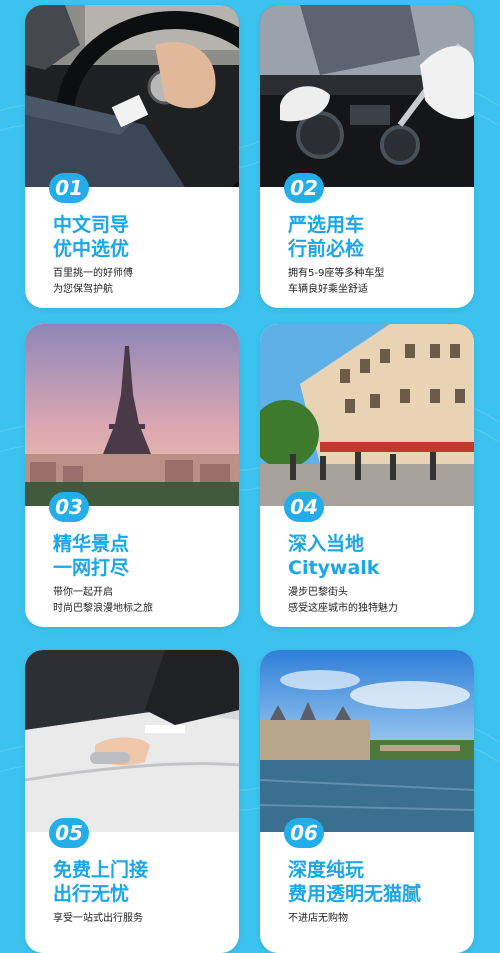 The width and height of the screenshot is (500, 953). Describe the element at coordinates (91, 237) in the screenshot. I see `card-title: 中文司导 优中选优` at that location.